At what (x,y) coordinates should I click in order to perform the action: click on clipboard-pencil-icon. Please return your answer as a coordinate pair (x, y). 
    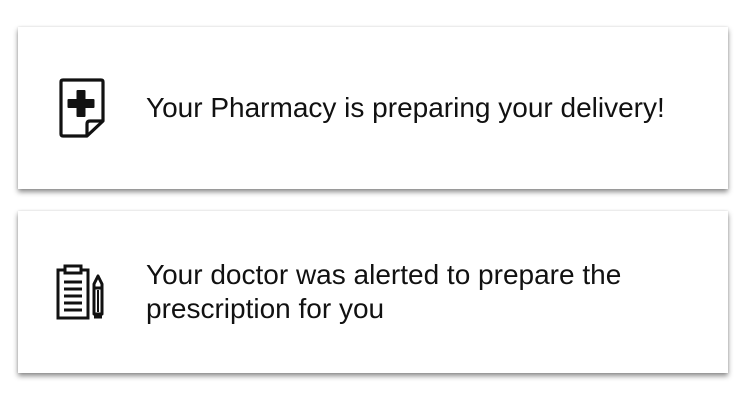
    Looking at the image, I should click on (82, 292).